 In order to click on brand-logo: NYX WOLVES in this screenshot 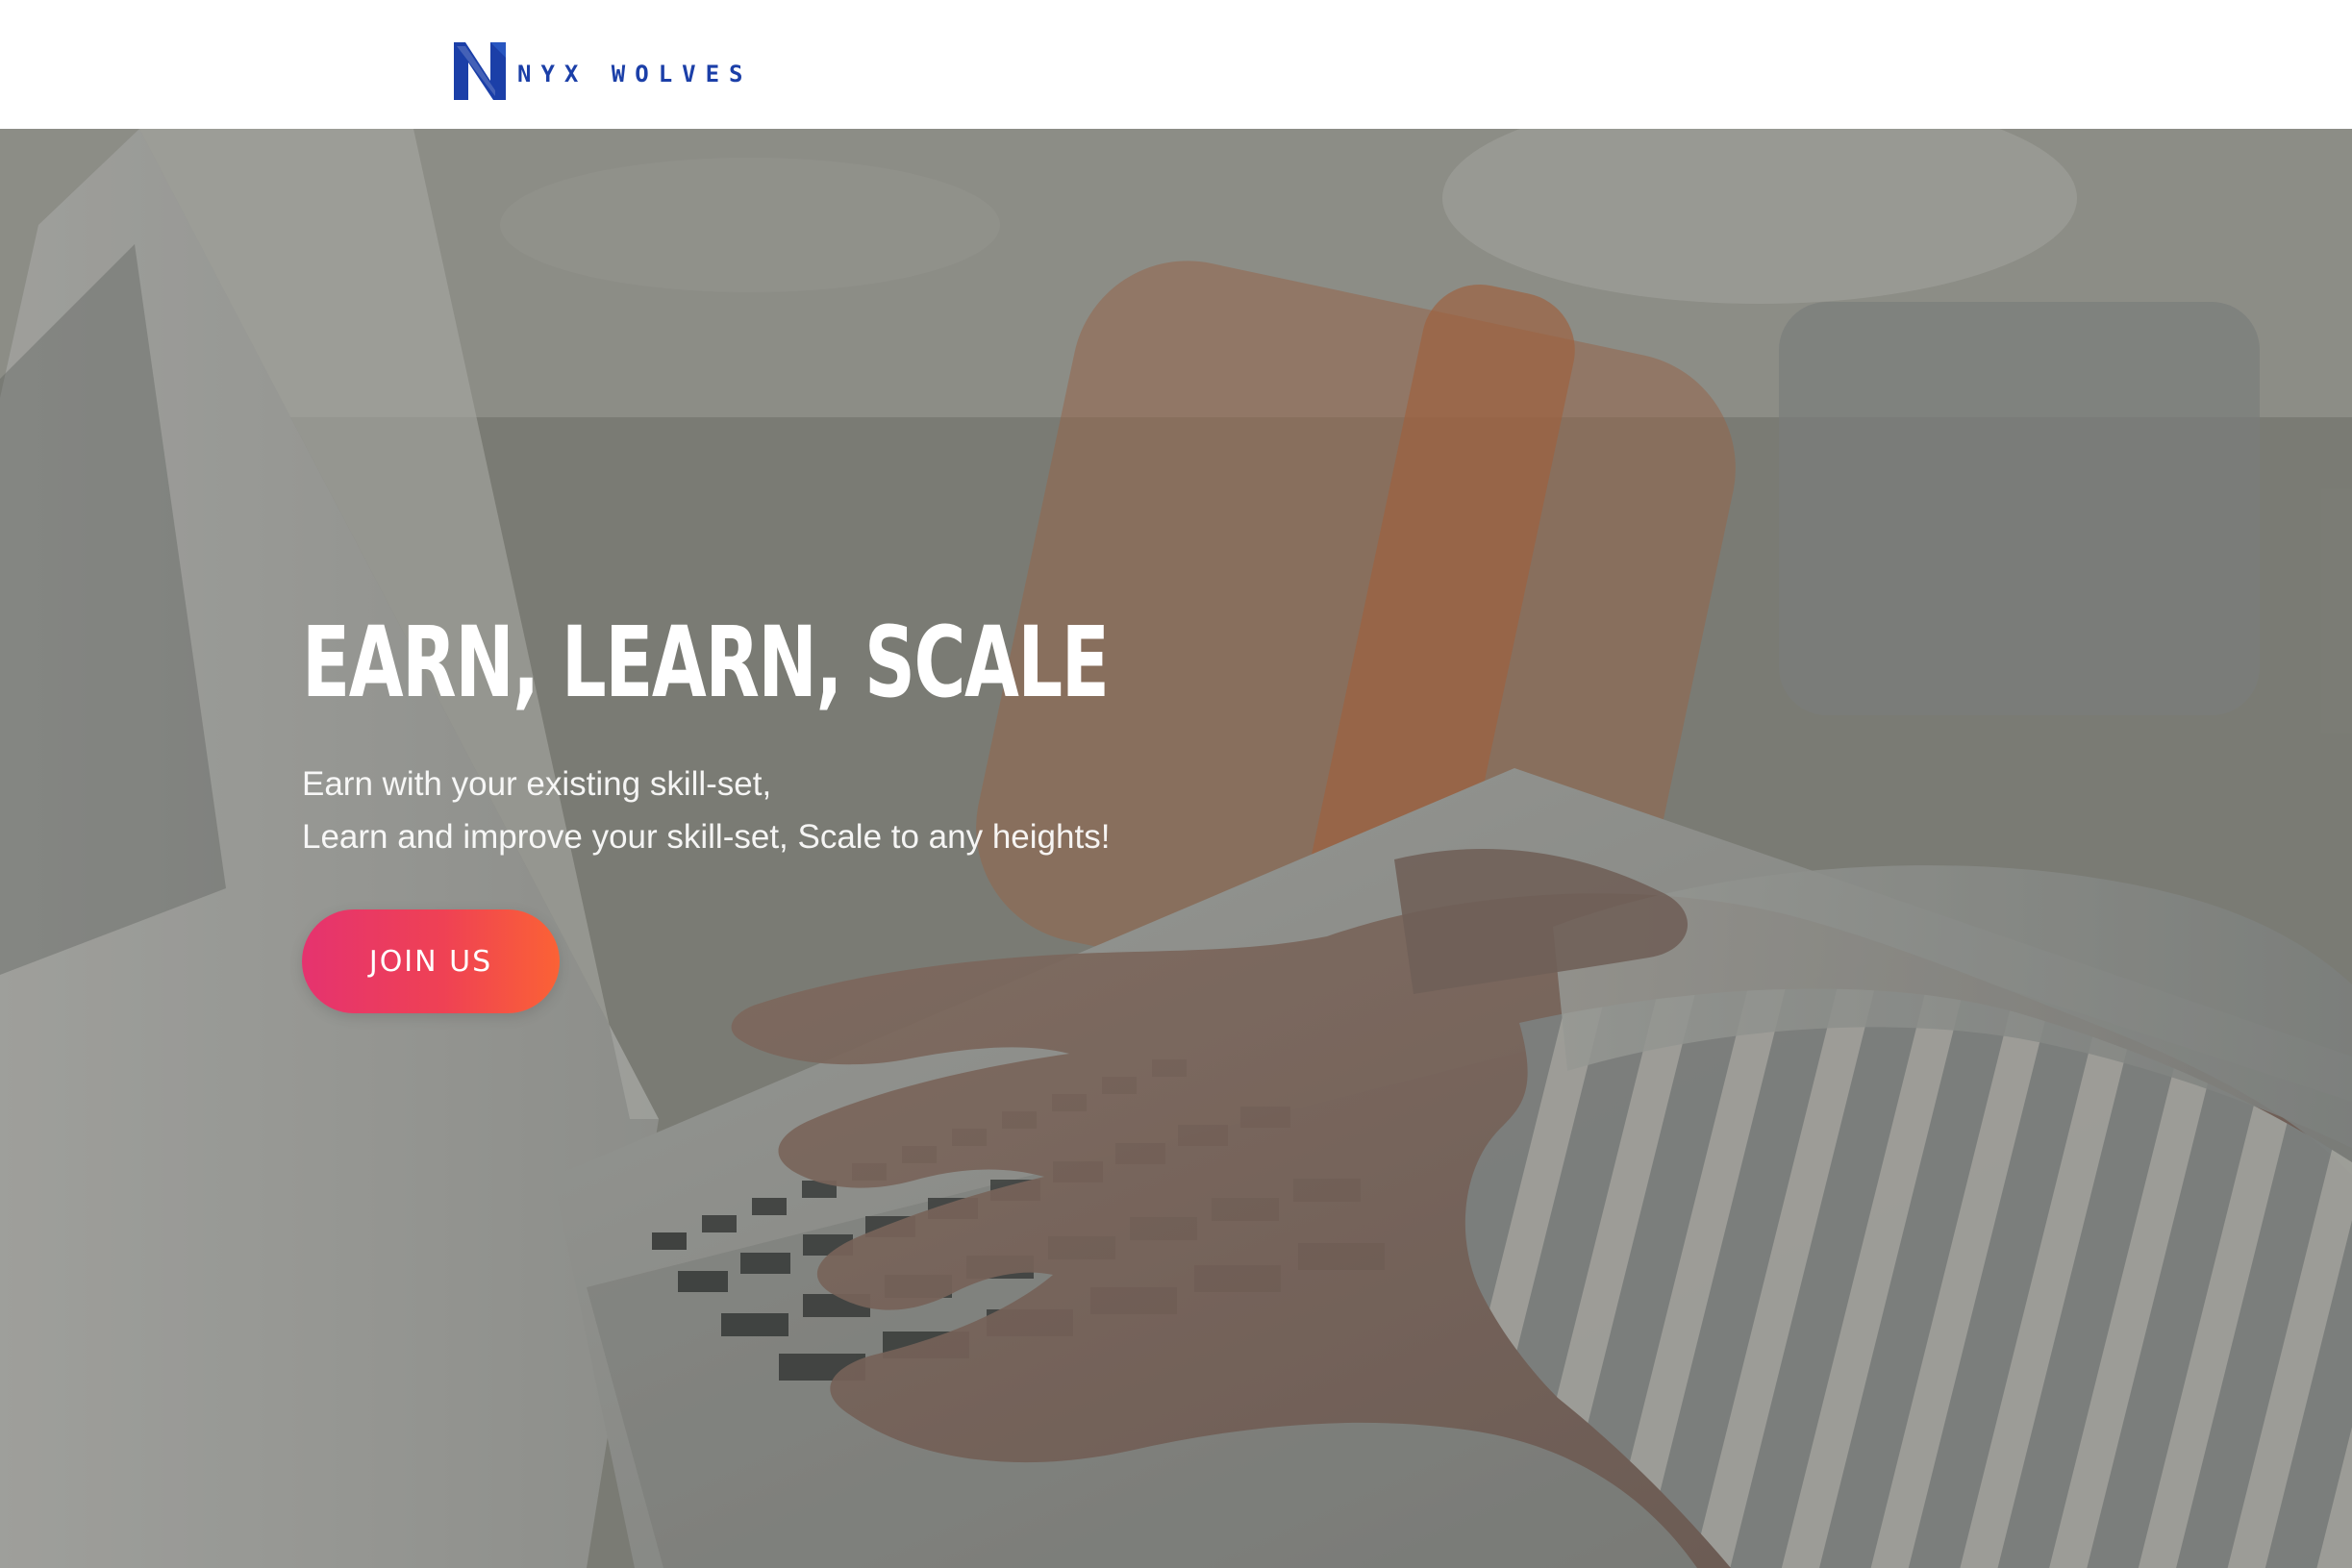, I will do `click(602, 71)`.